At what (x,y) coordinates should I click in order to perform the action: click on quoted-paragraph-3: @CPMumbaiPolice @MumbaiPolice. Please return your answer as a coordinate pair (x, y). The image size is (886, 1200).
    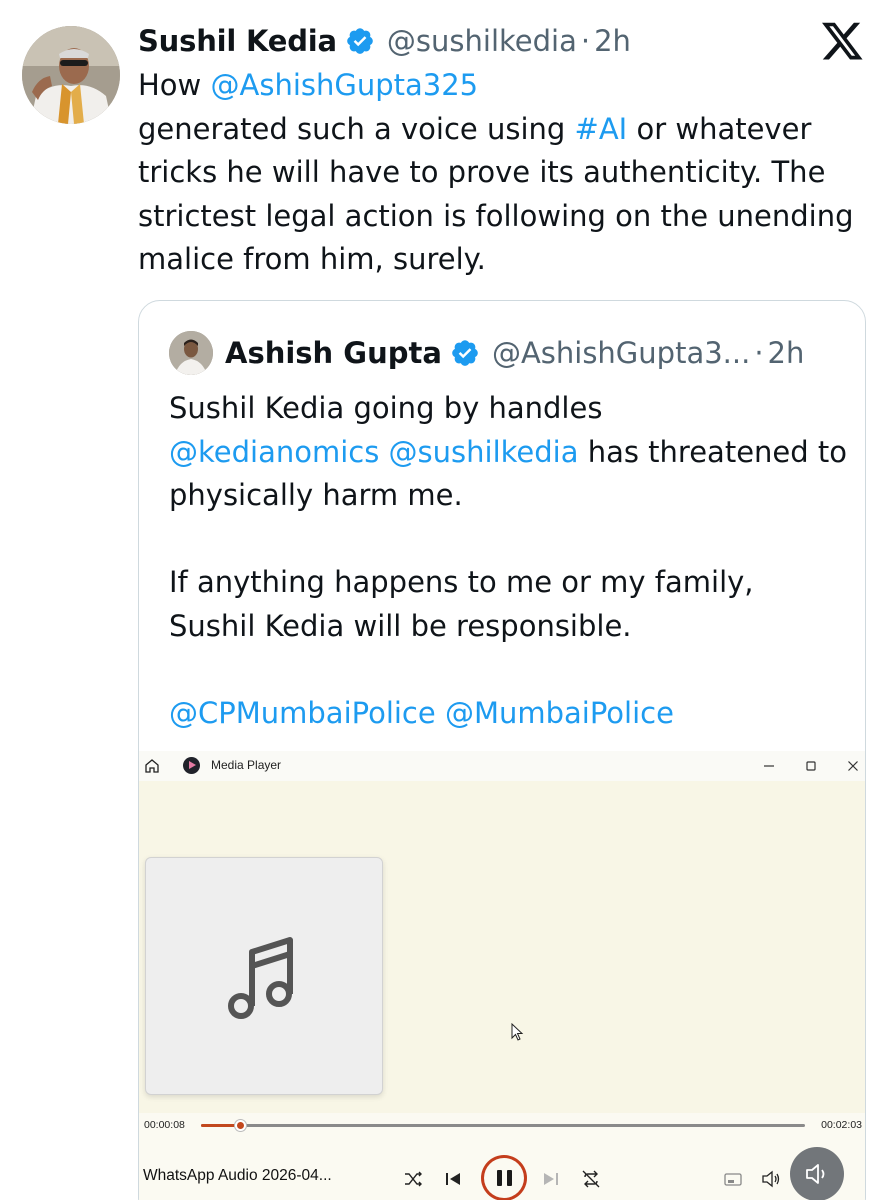
    Looking at the image, I should click on (509, 714).